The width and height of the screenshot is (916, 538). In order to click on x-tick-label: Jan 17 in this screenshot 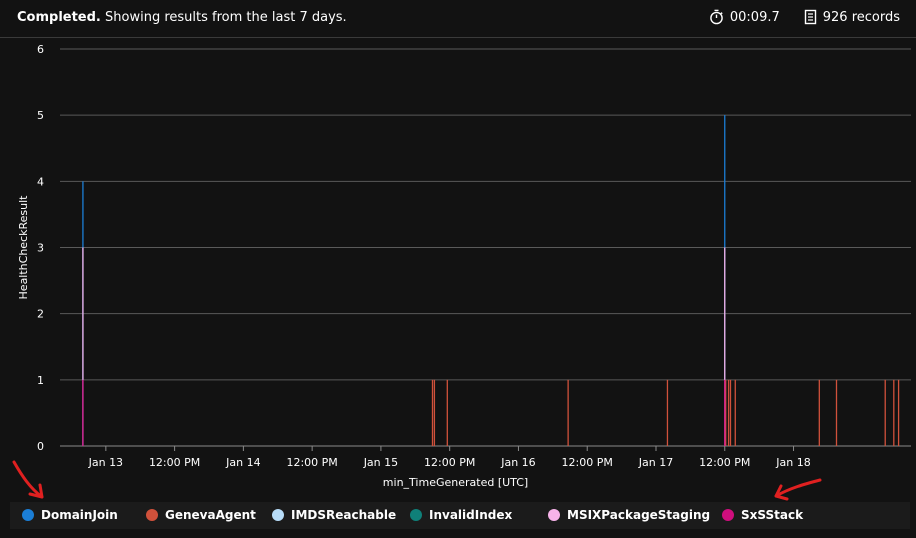, I will do `click(655, 462)`.